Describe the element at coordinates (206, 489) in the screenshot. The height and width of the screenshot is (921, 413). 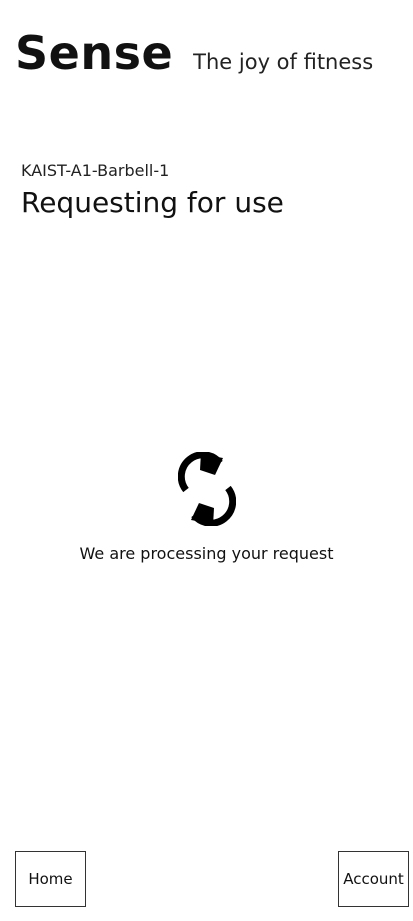
I see `sync-icon` at that location.